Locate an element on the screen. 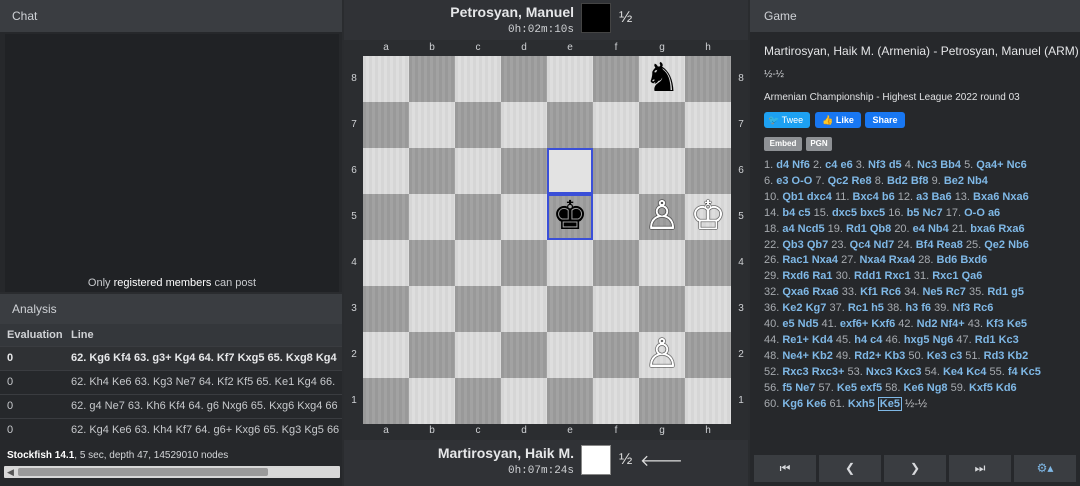  square-f5 is located at coordinates (616, 217).